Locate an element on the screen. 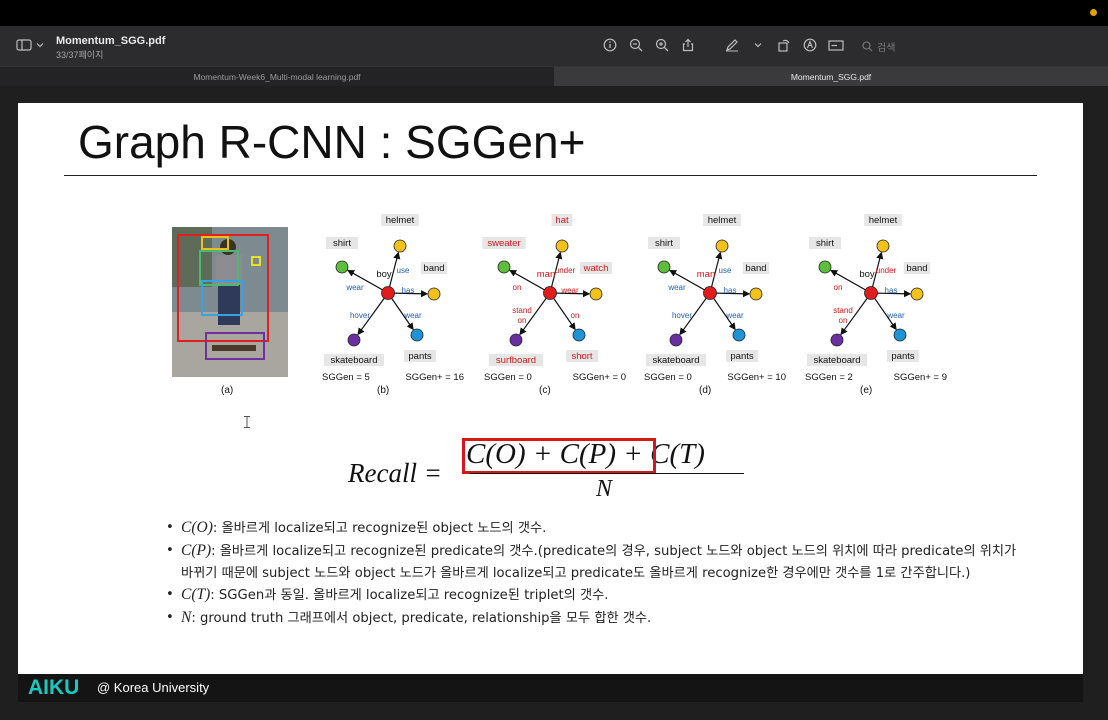 The image size is (1108, 720). markup-menu-button is located at coordinates (758, 45).